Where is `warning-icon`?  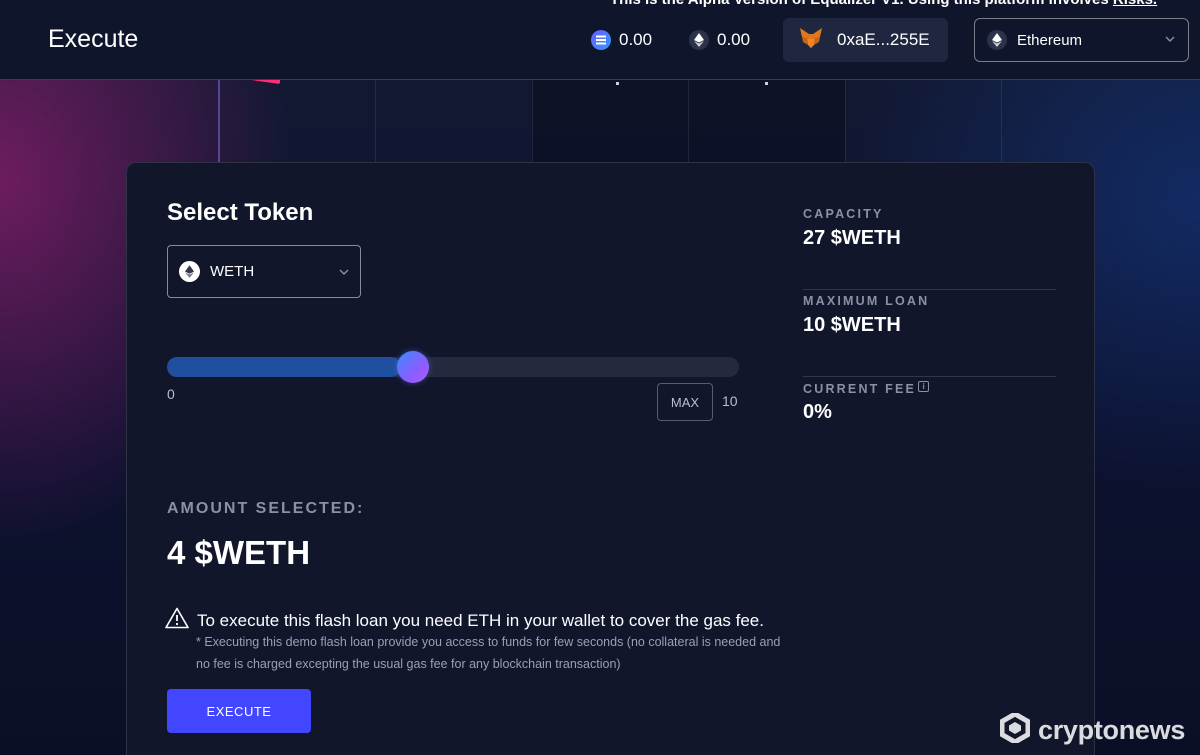 warning-icon is located at coordinates (177, 620).